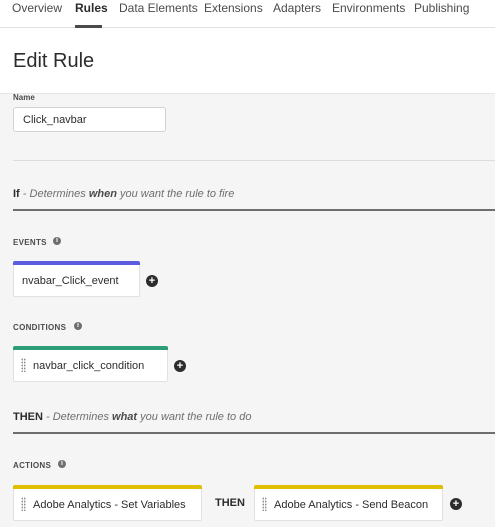 The image size is (495, 527). Describe the element at coordinates (28, 417) in the screenshot. I see `then-keyword: THEN` at that location.